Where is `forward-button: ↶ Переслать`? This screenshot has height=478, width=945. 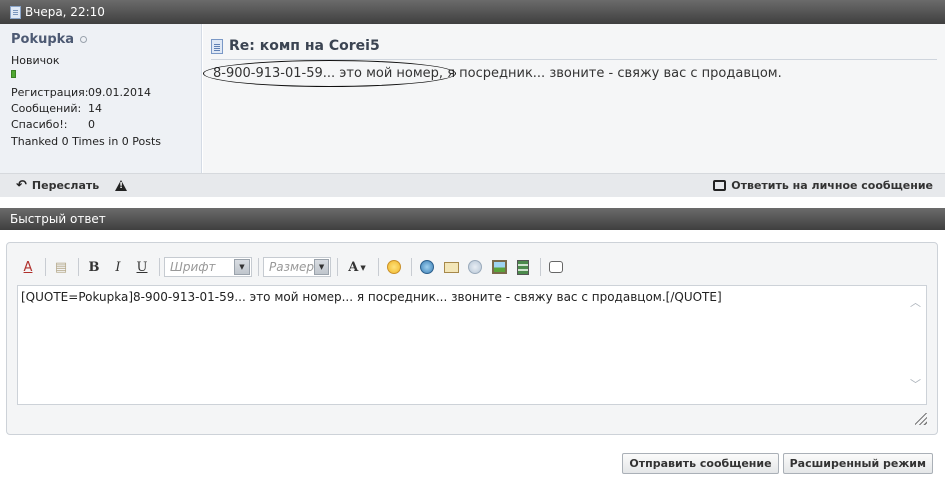 forward-button: ↶ Переслать is located at coordinates (57, 185).